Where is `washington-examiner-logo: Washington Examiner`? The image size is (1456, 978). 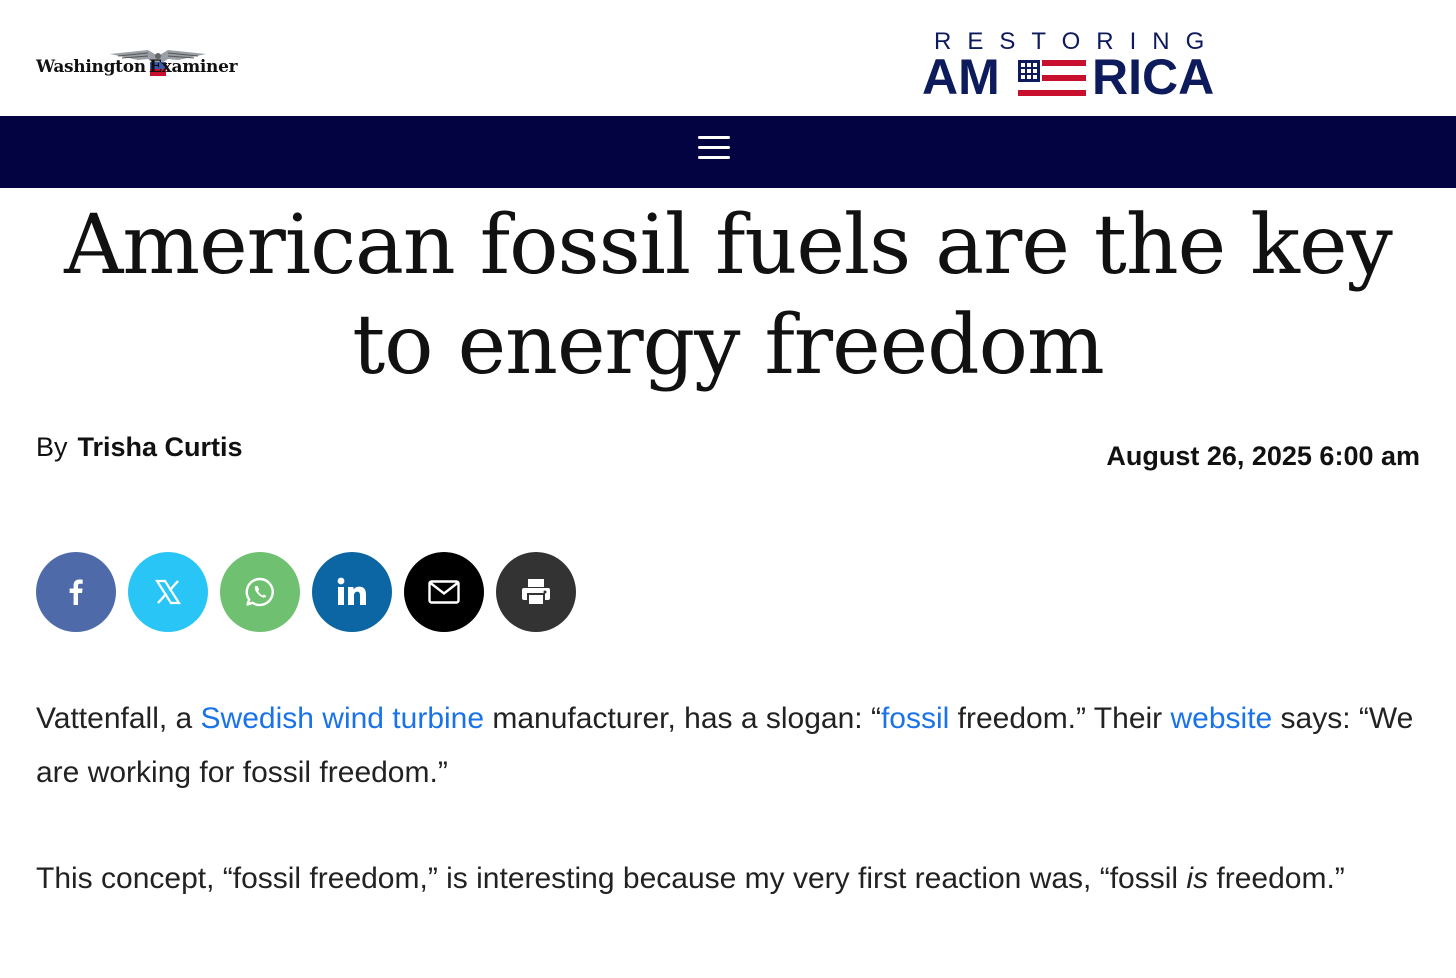 washington-examiner-logo: Washington Examiner is located at coordinates (137, 64).